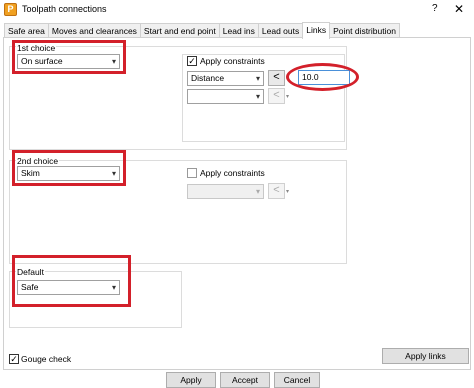 This screenshot has width=474, height=388. I want to click on highlight-first-choice, so click(69, 57).